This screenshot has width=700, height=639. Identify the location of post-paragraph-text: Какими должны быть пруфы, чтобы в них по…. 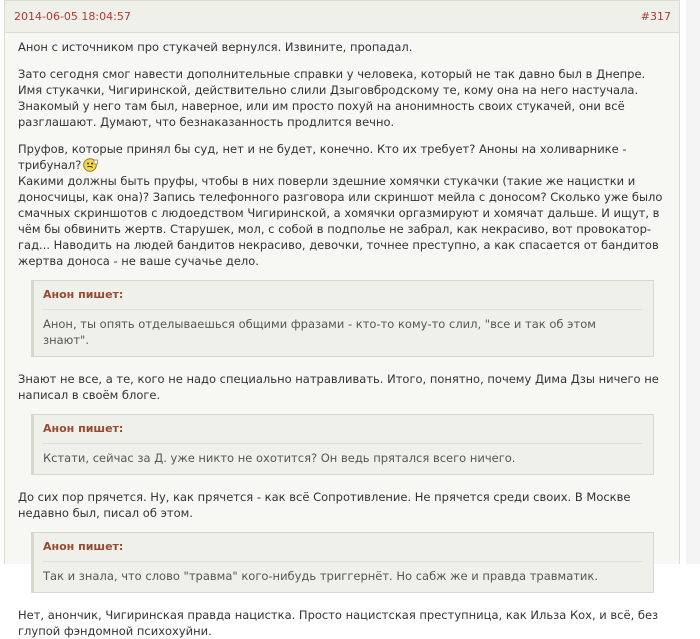
(340, 221).